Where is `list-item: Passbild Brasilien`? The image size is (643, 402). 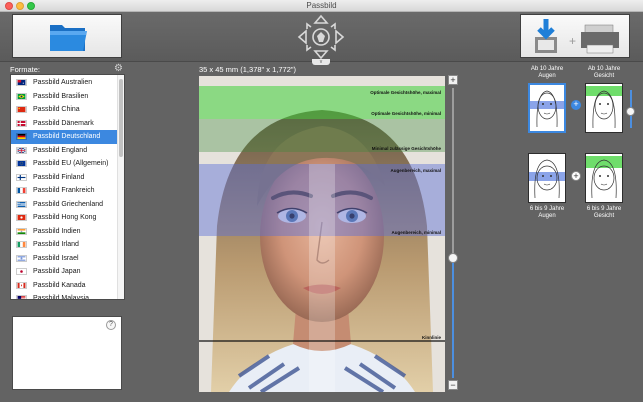
list-item: Passbild Brasilien is located at coordinates (65, 97).